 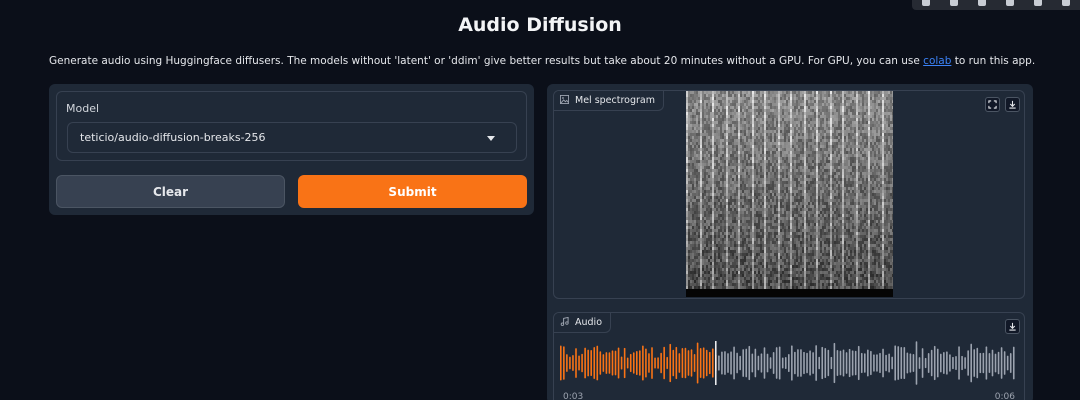 I want to click on audio-block: Audio 0:03 0:06, so click(x=789, y=356).